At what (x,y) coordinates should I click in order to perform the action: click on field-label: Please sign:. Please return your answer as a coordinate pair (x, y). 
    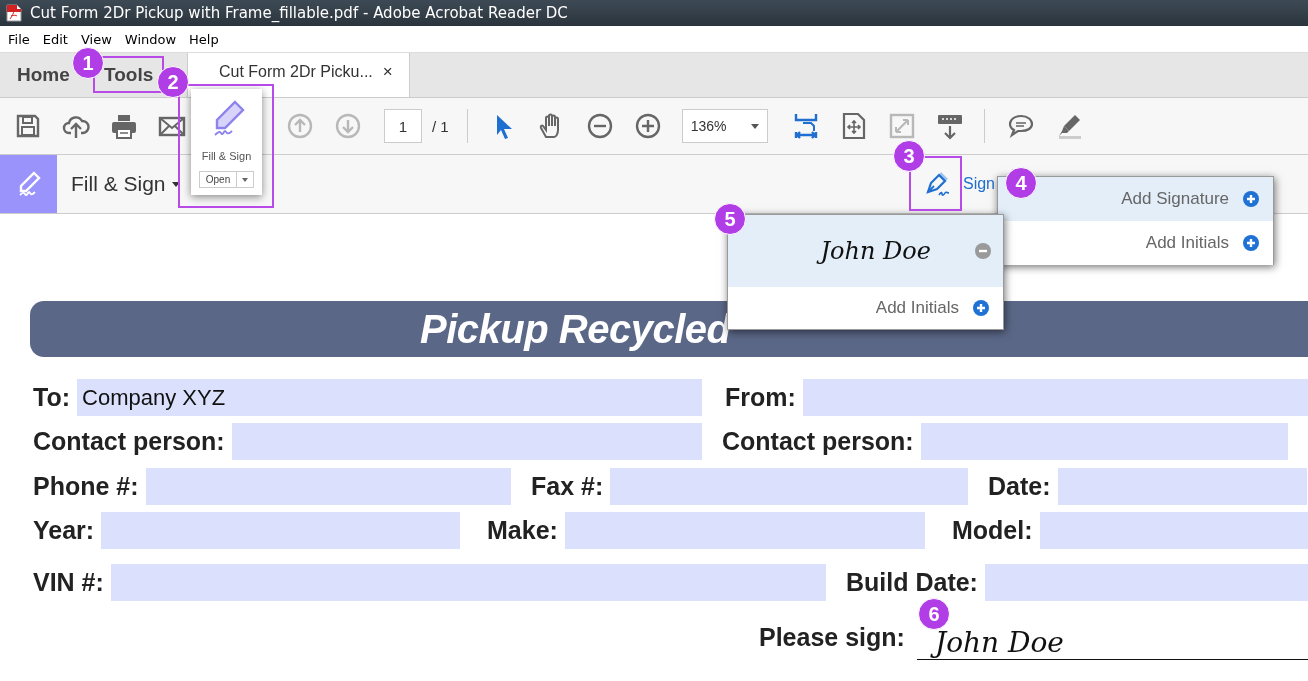
    Looking at the image, I should click on (832, 637).